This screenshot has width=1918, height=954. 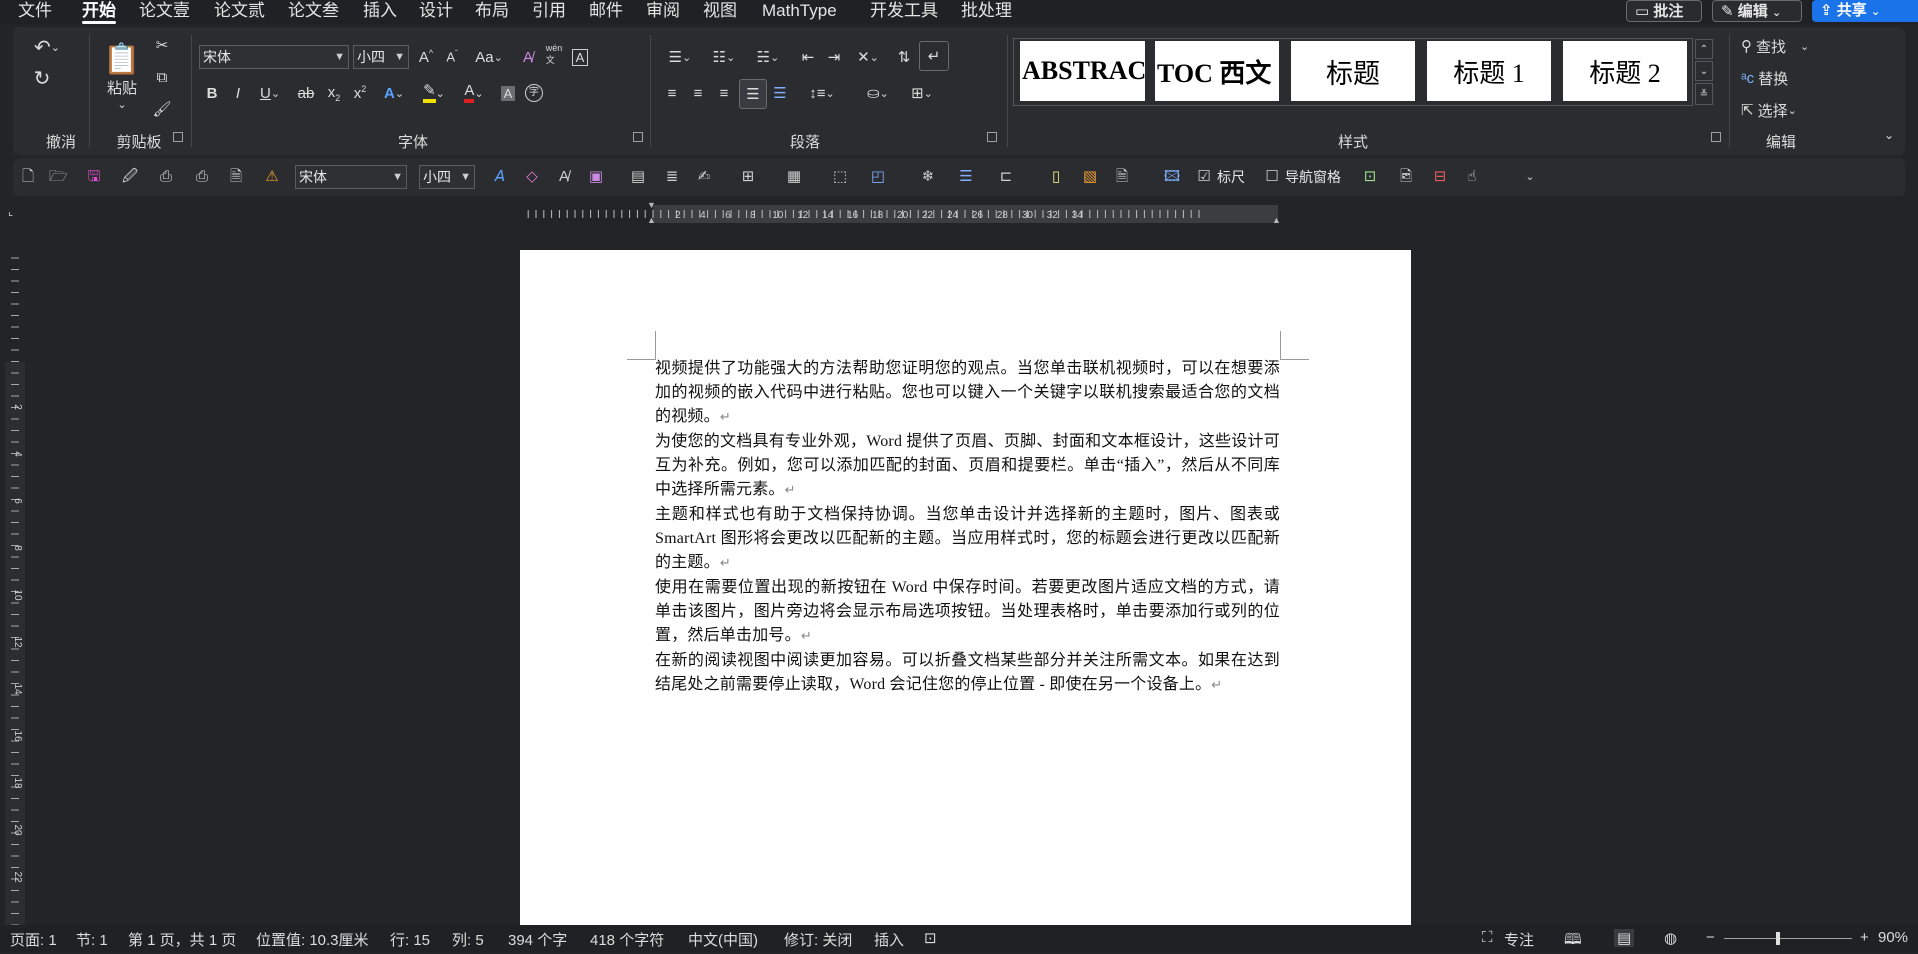 What do you see at coordinates (889, 939) in the screenshot?
I see `status-insert-mode: 插入` at bounding box center [889, 939].